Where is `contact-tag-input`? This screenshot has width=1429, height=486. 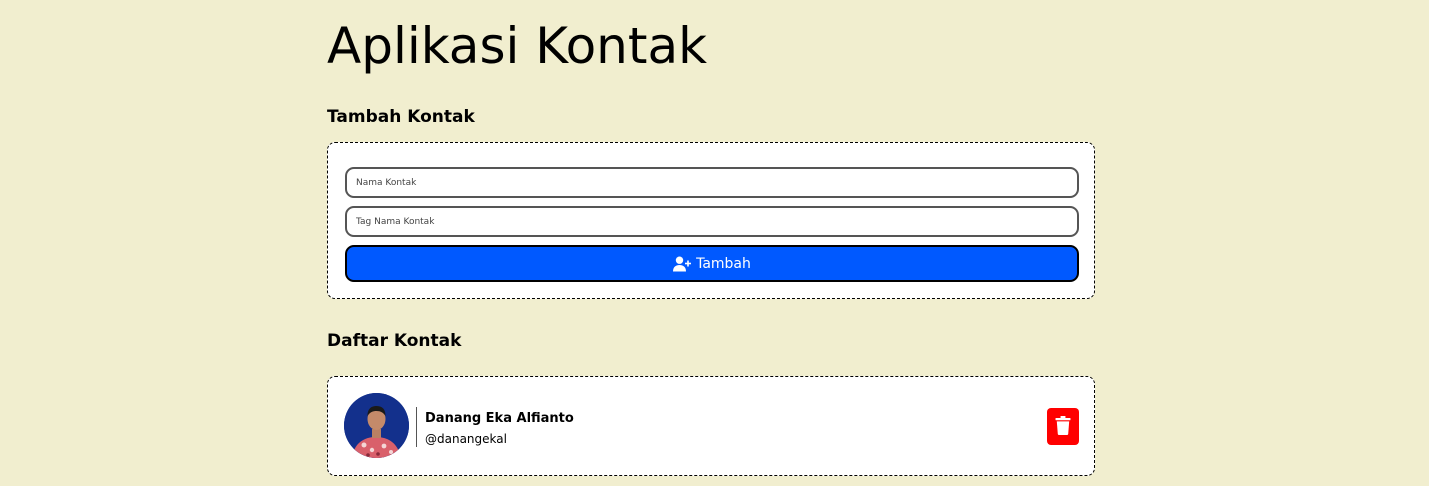
contact-tag-input is located at coordinates (712, 221).